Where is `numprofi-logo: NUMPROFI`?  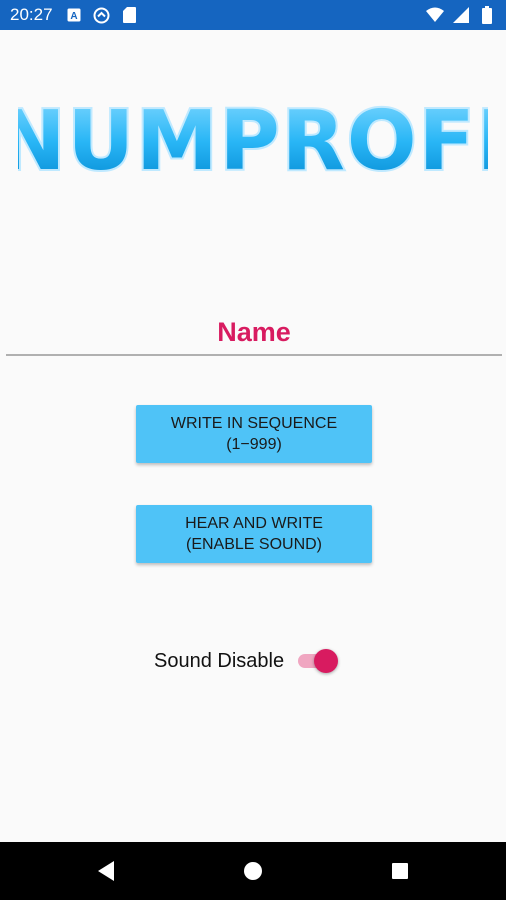 numprofi-logo: NUMPROFI is located at coordinates (253, 141).